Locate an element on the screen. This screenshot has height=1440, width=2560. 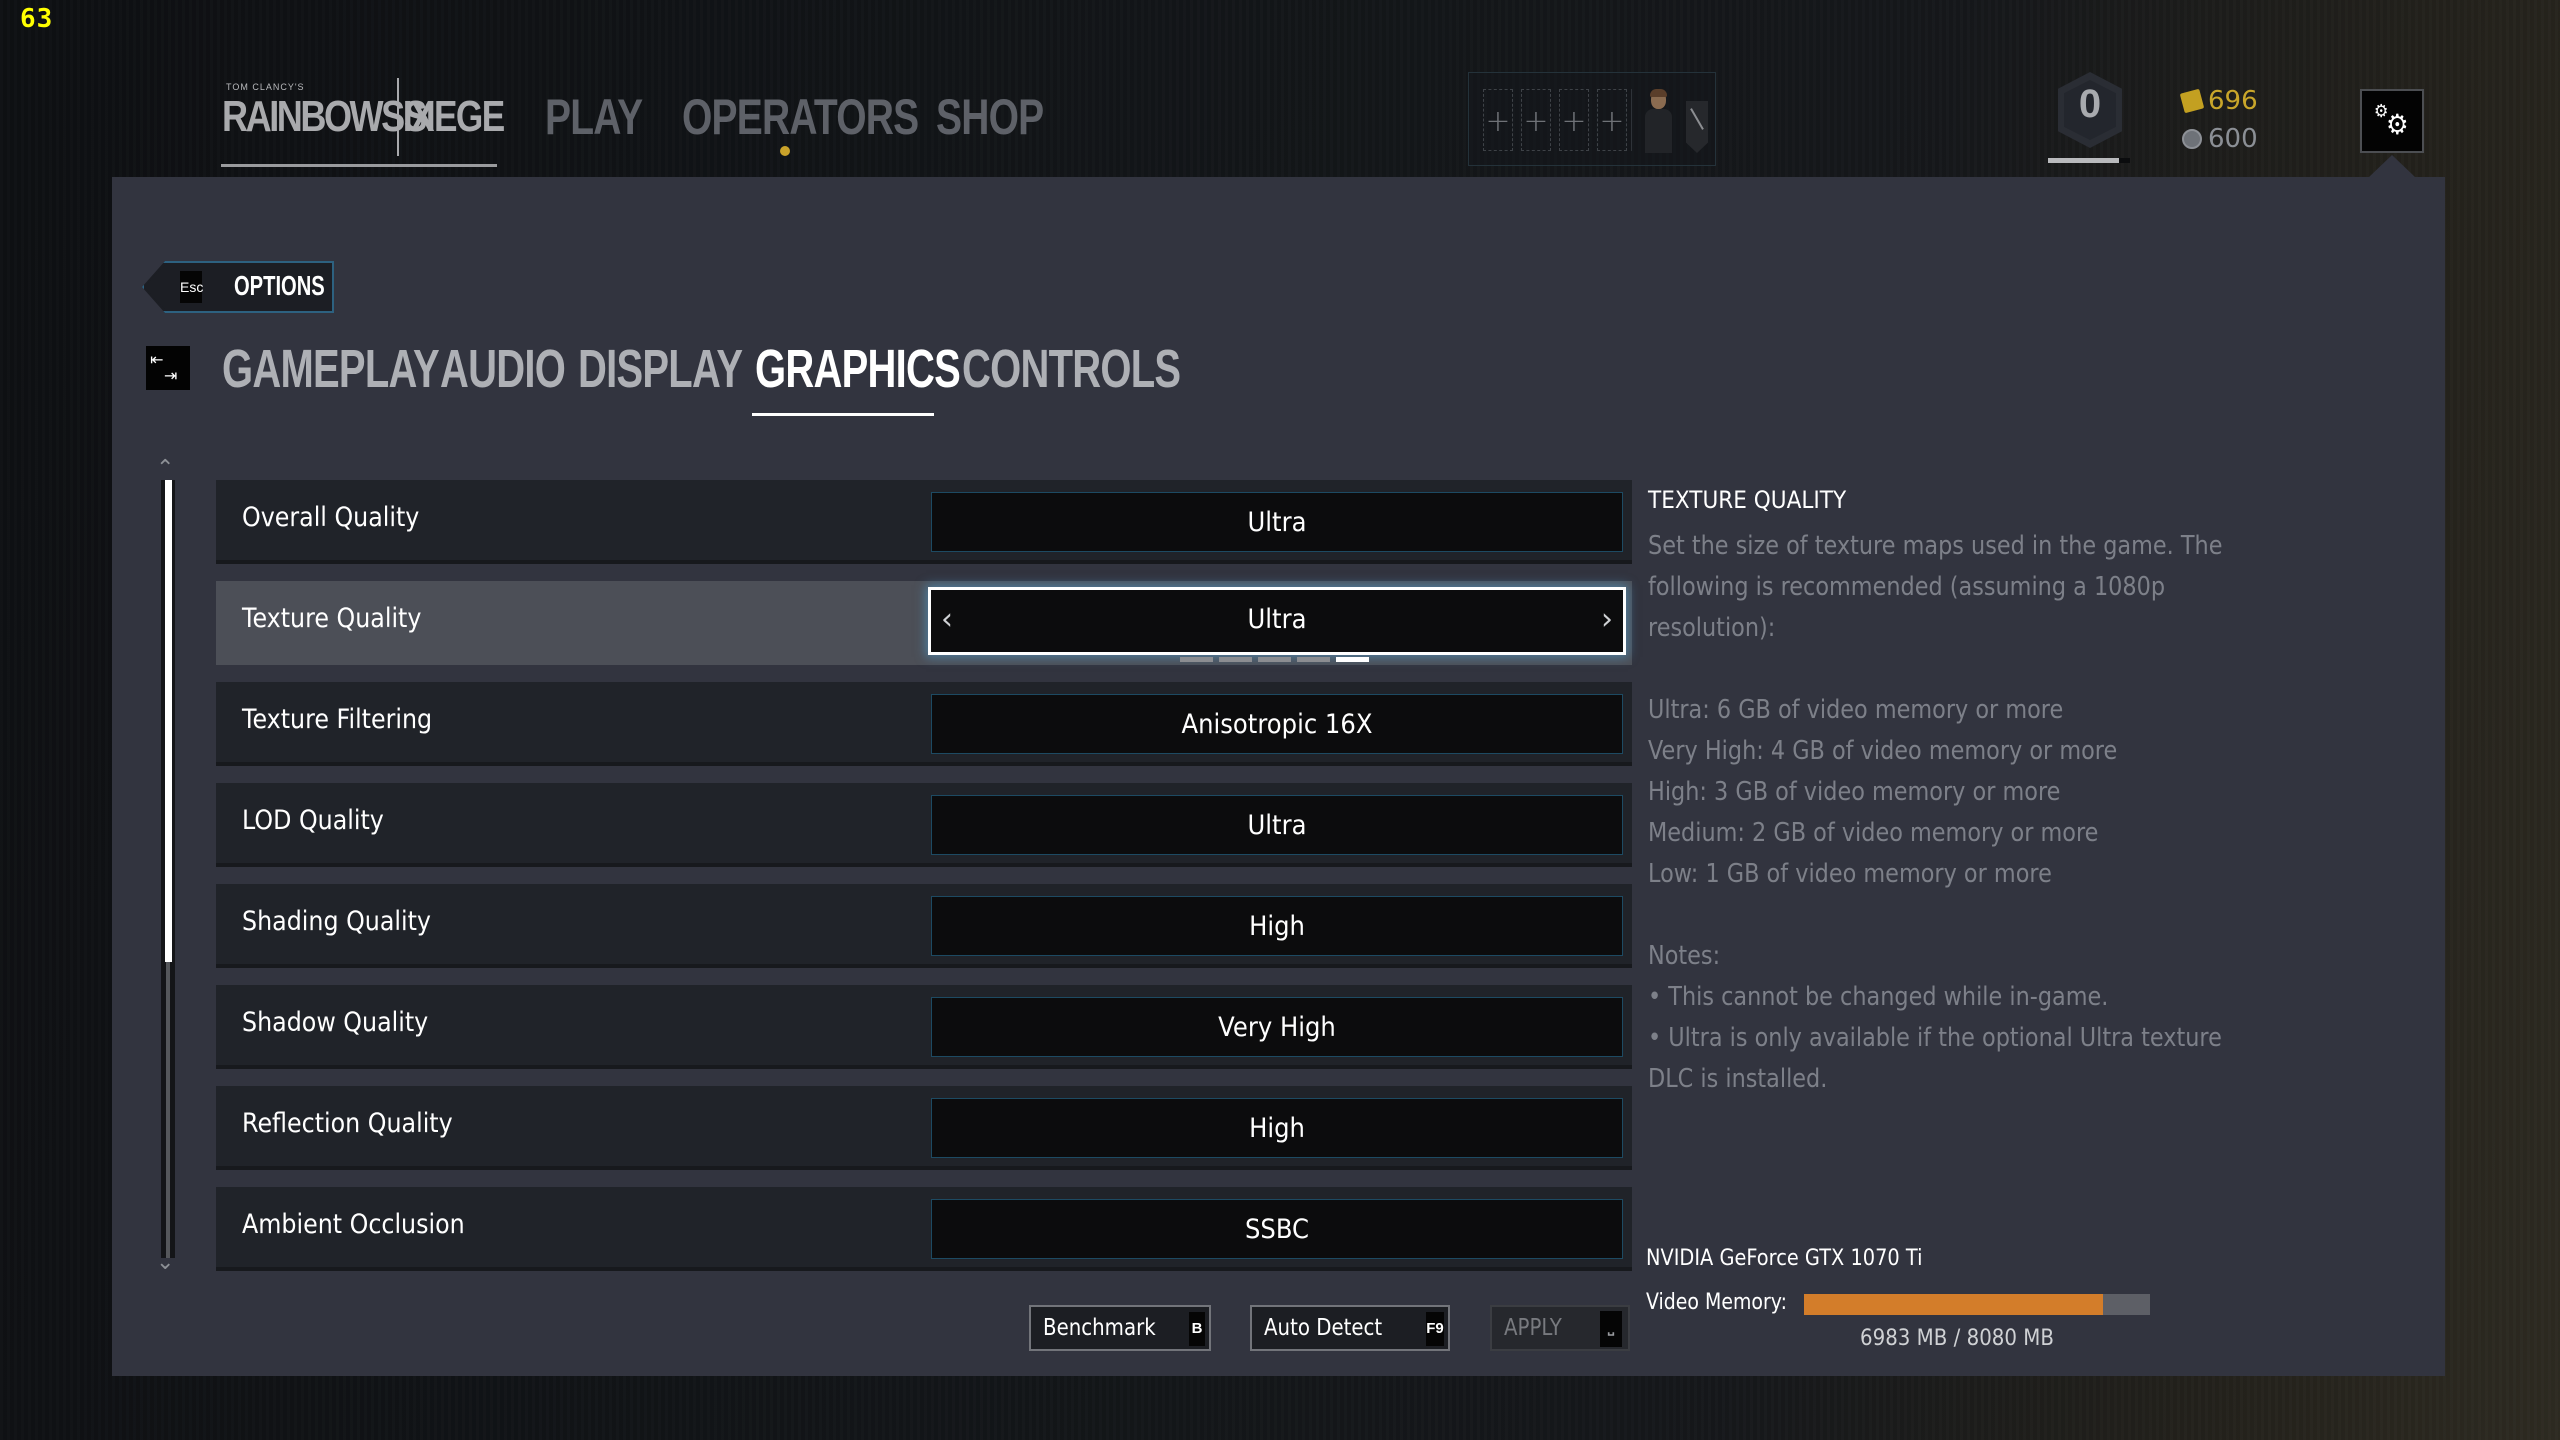
spacebar-key-hint: ⎵ is located at coordinates (1611, 1329).